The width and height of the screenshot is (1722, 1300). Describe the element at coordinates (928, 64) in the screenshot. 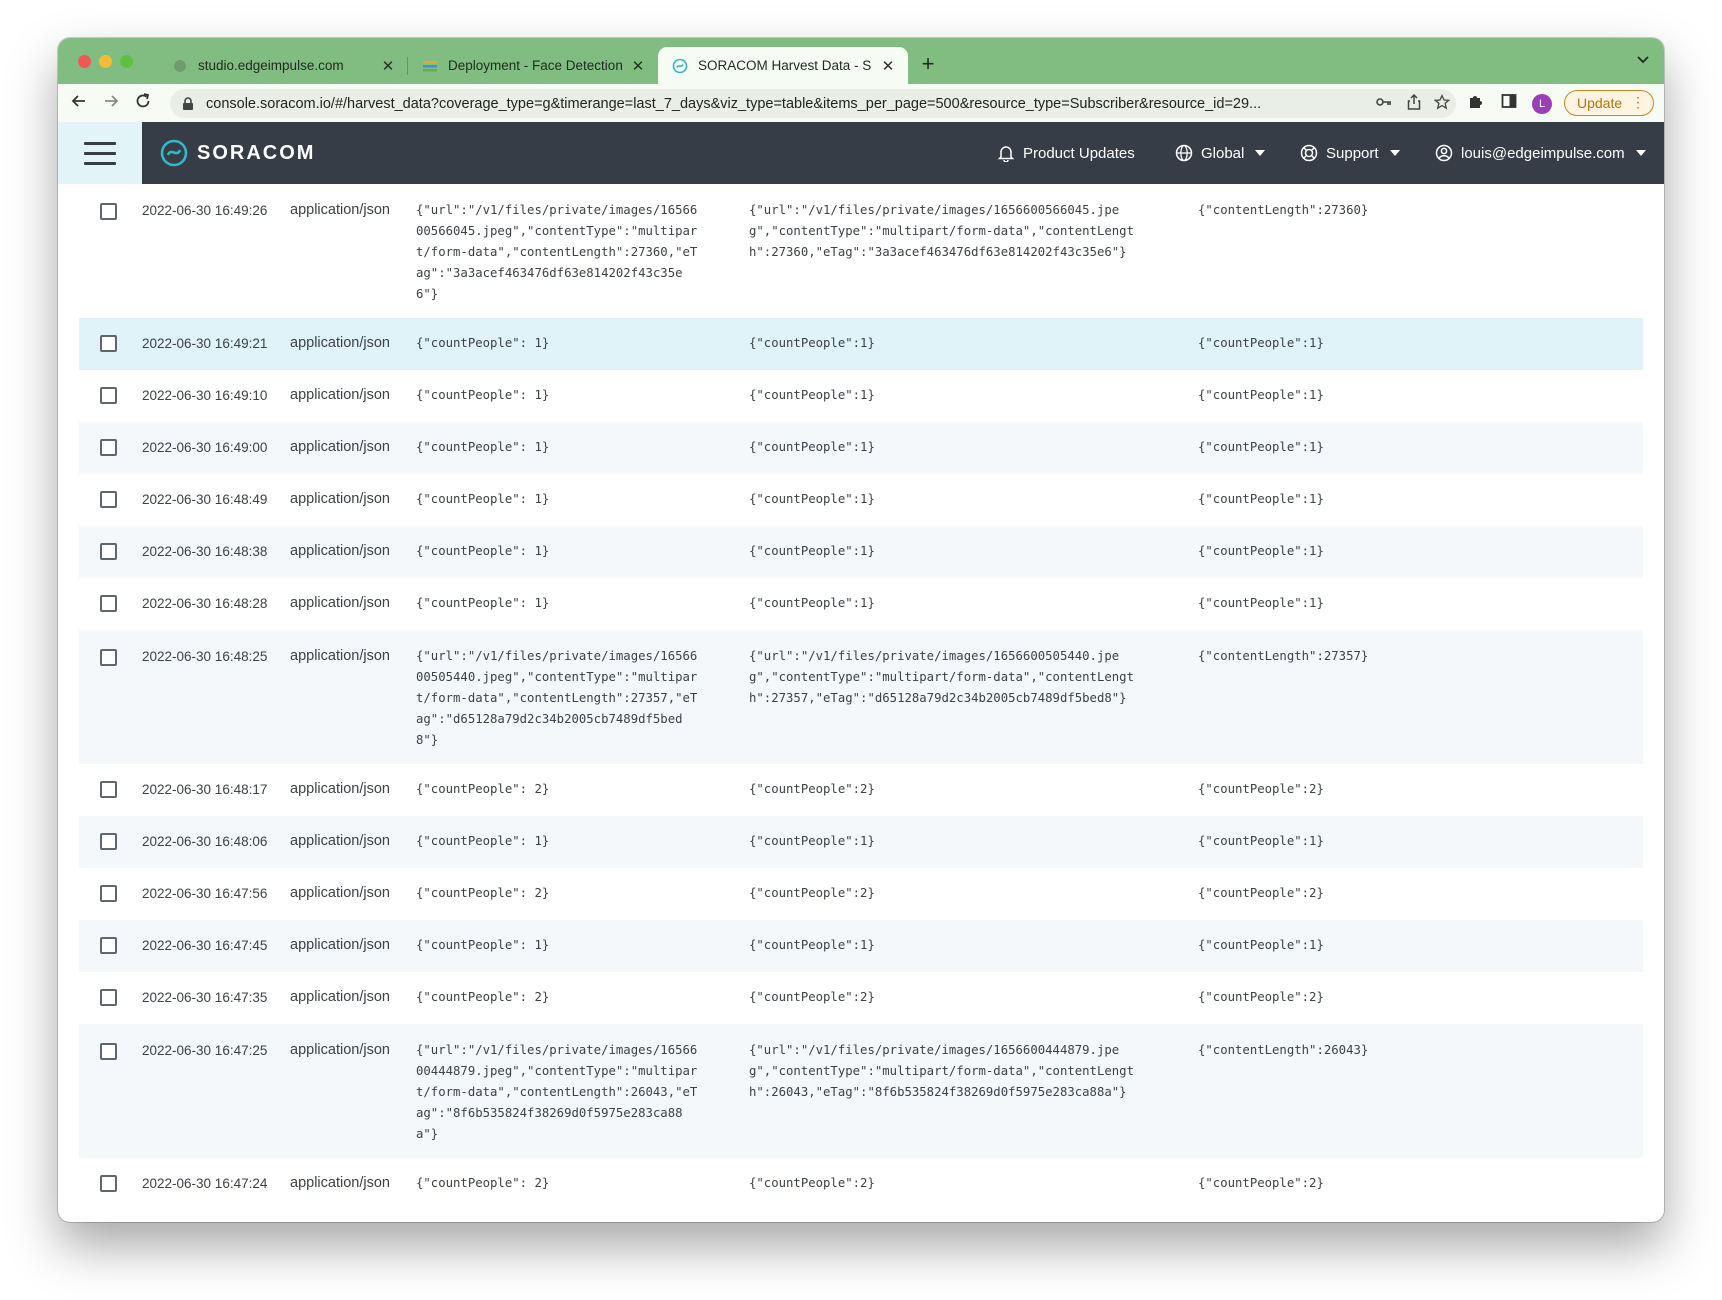

I see `new-tab-button: +` at that location.